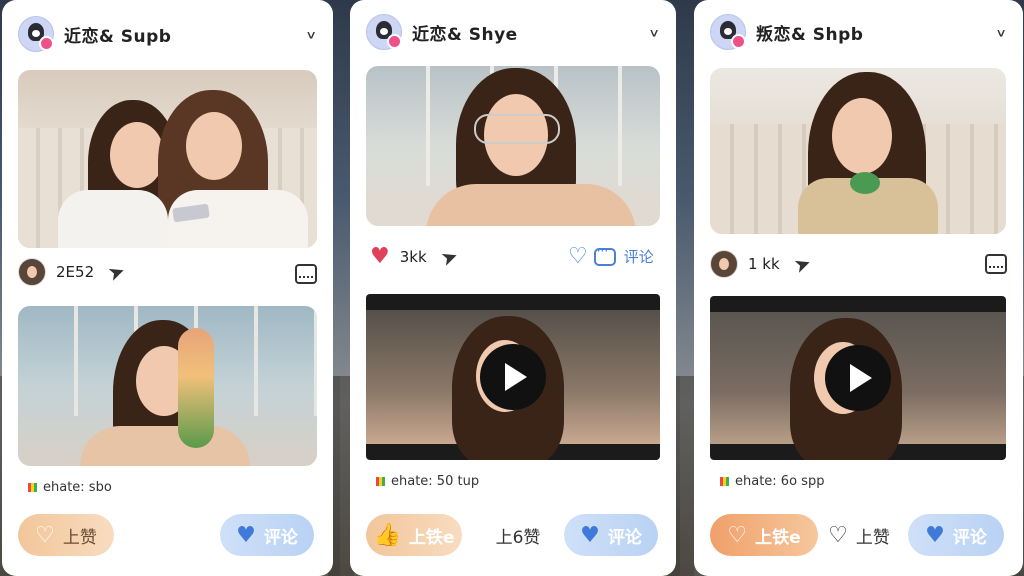 The height and width of the screenshot is (576, 1024). I want to click on status-line: ehate: 50 tup, so click(427, 481).